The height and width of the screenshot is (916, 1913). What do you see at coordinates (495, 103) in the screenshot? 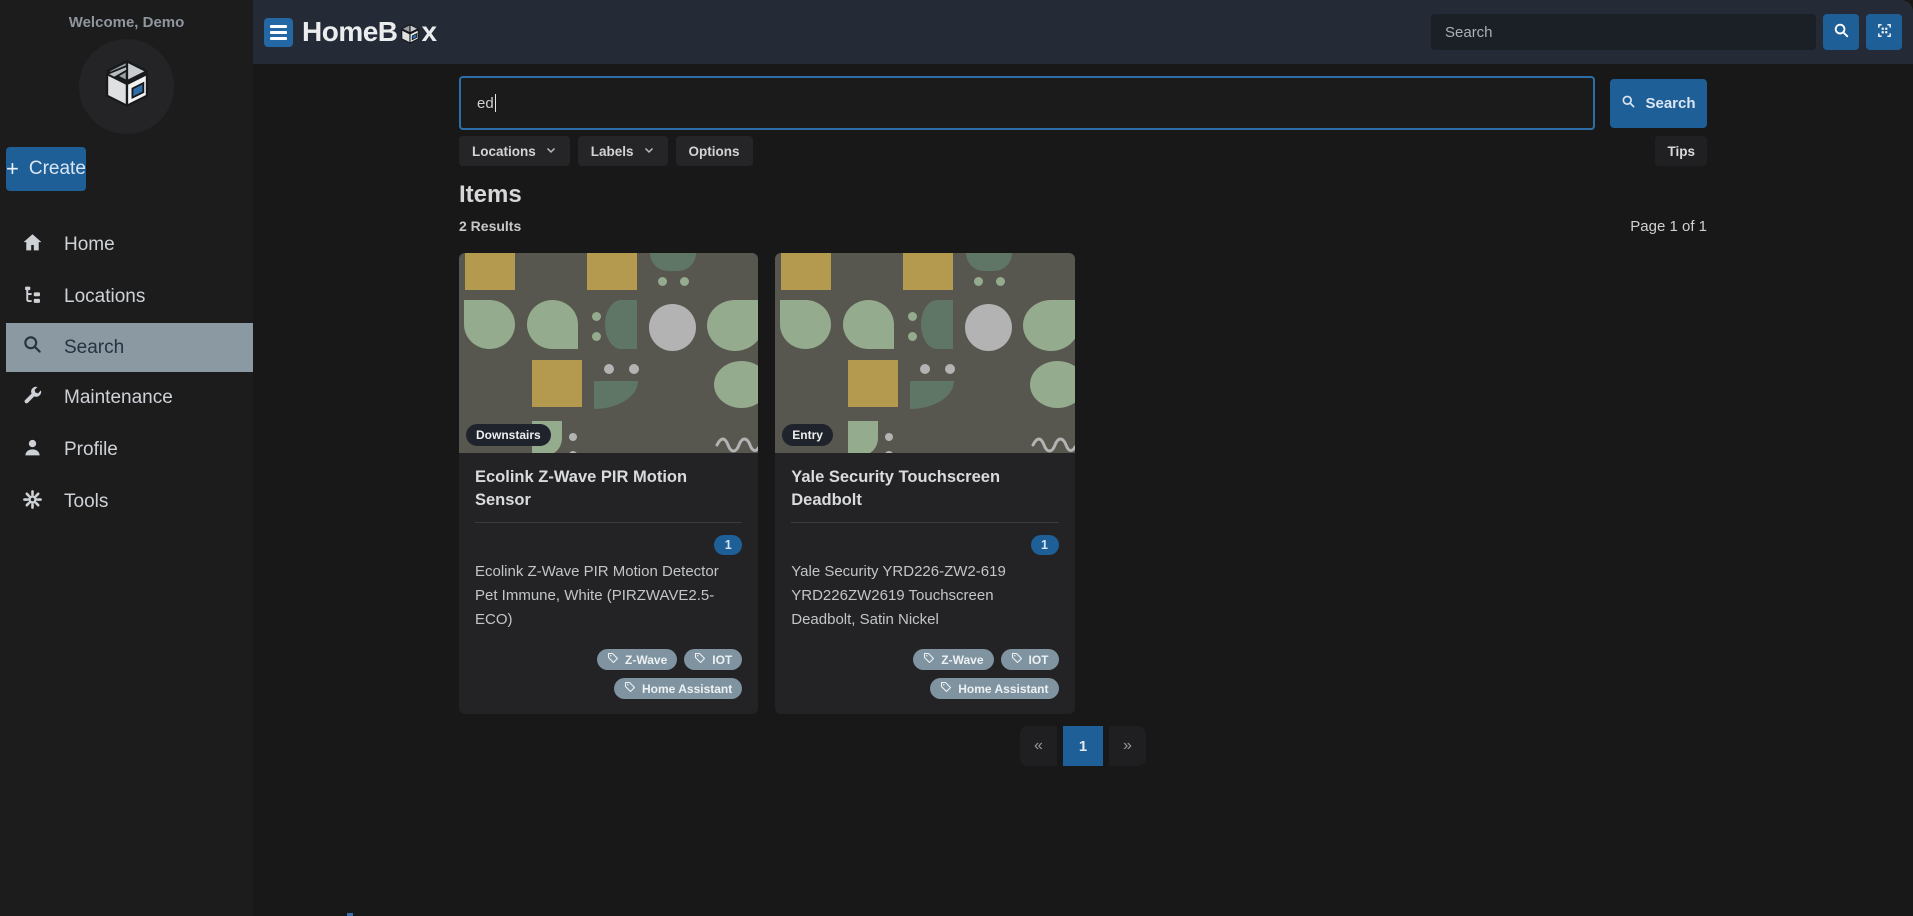
I see `text-caret` at bounding box center [495, 103].